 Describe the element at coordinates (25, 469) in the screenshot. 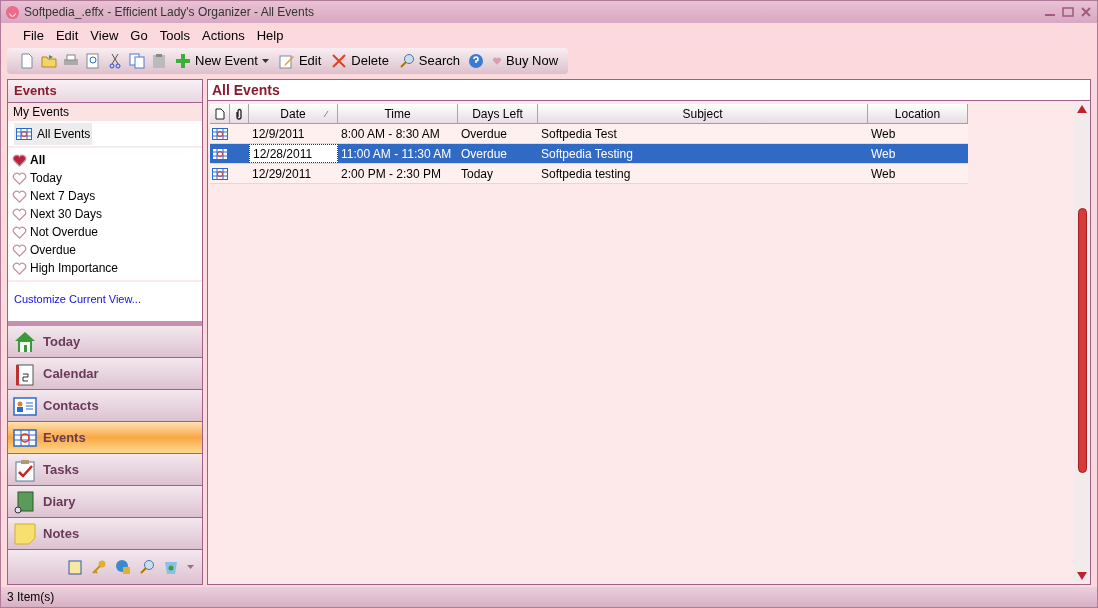

I see `clipboard-check-icon` at that location.